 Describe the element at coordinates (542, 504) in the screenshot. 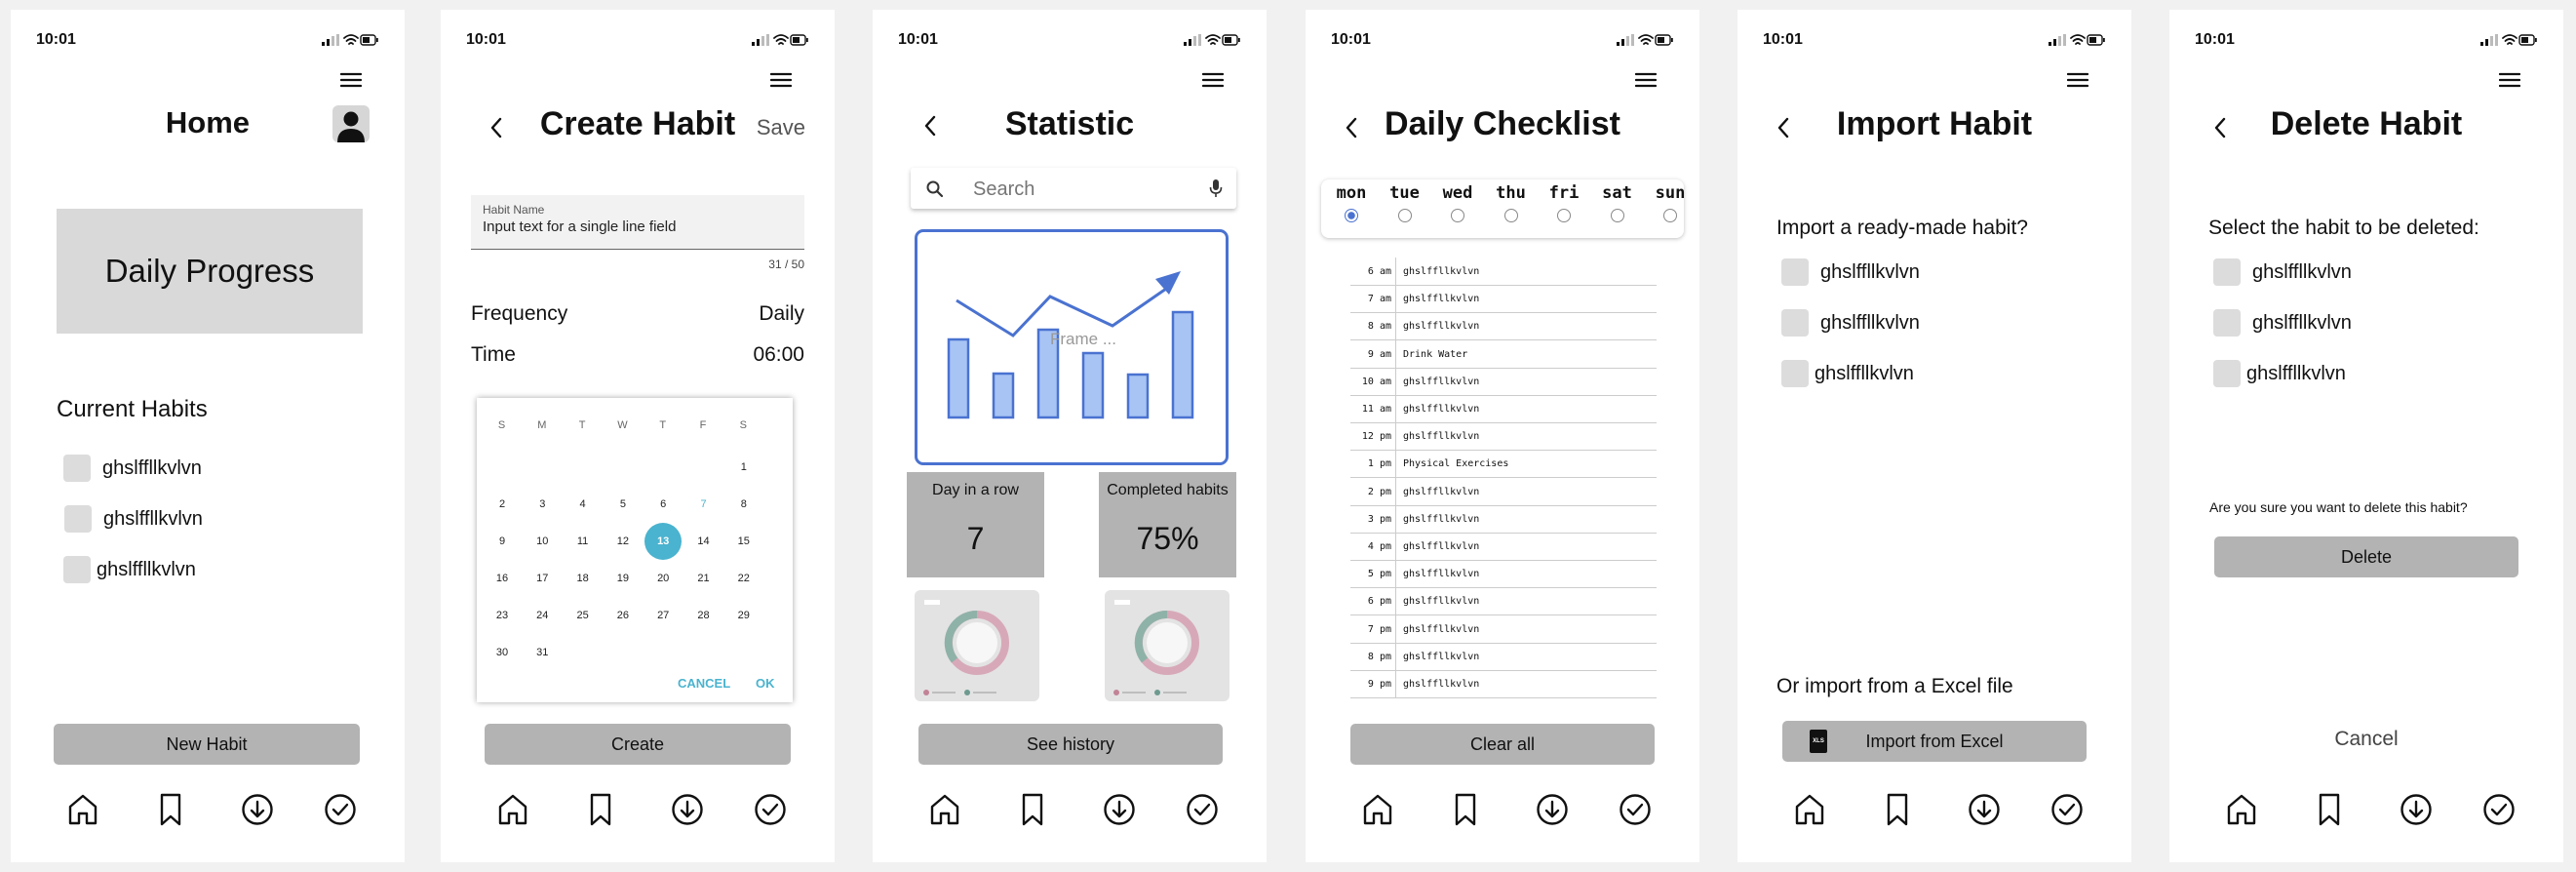

I see `calendar-day: 3` at that location.